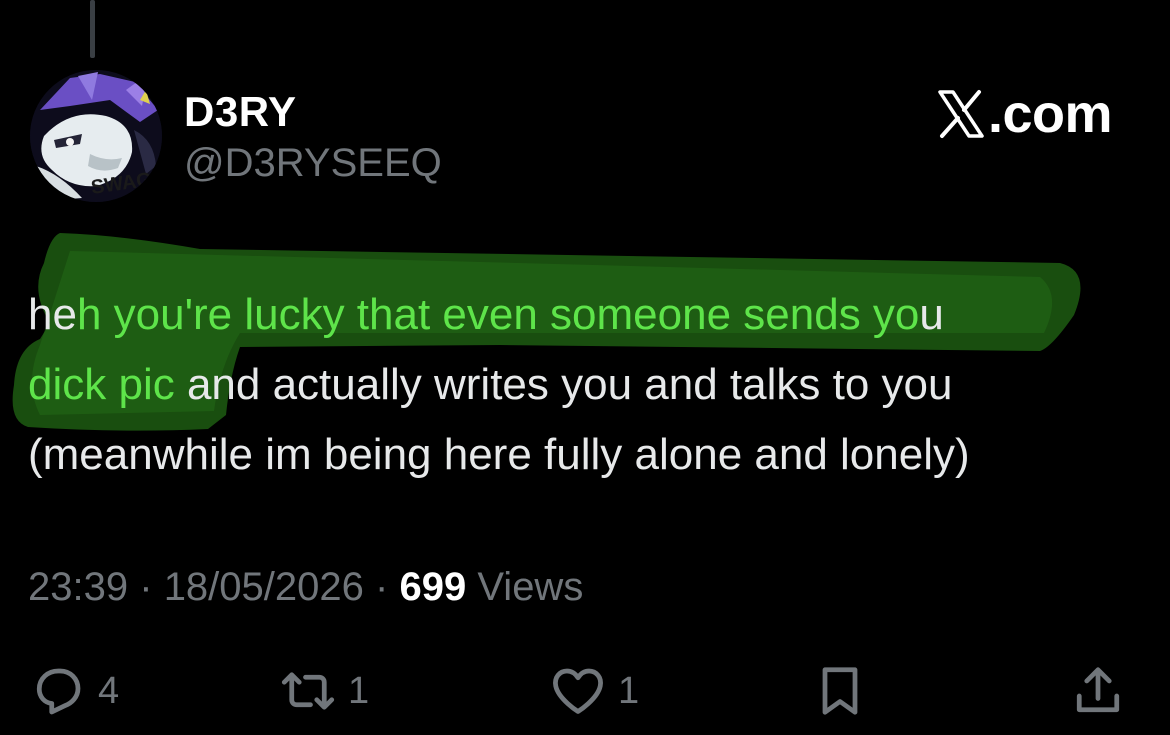  What do you see at coordinates (58, 691) in the screenshot?
I see `reply-icon` at bounding box center [58, 691].